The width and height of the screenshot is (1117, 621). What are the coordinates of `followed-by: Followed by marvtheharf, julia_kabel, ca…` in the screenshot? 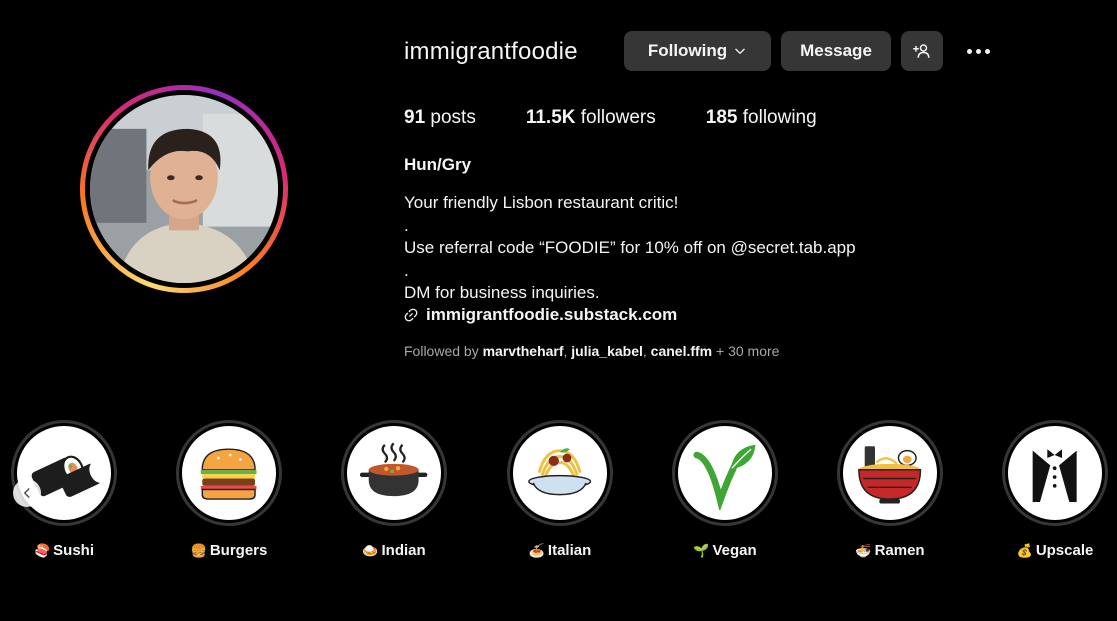 It's located at (591, 351).